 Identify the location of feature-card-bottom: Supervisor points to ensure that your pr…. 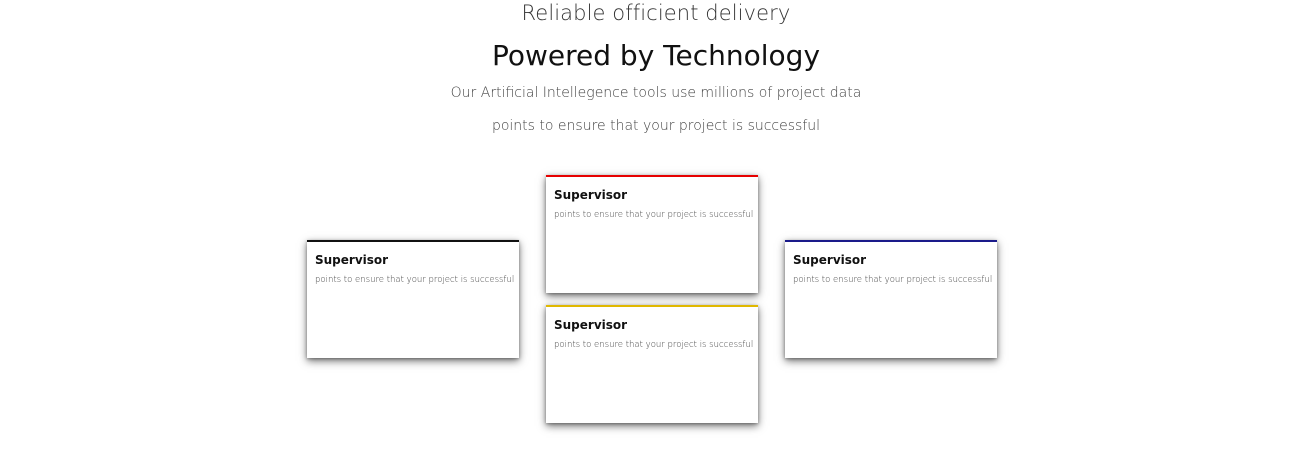
(652, 364).